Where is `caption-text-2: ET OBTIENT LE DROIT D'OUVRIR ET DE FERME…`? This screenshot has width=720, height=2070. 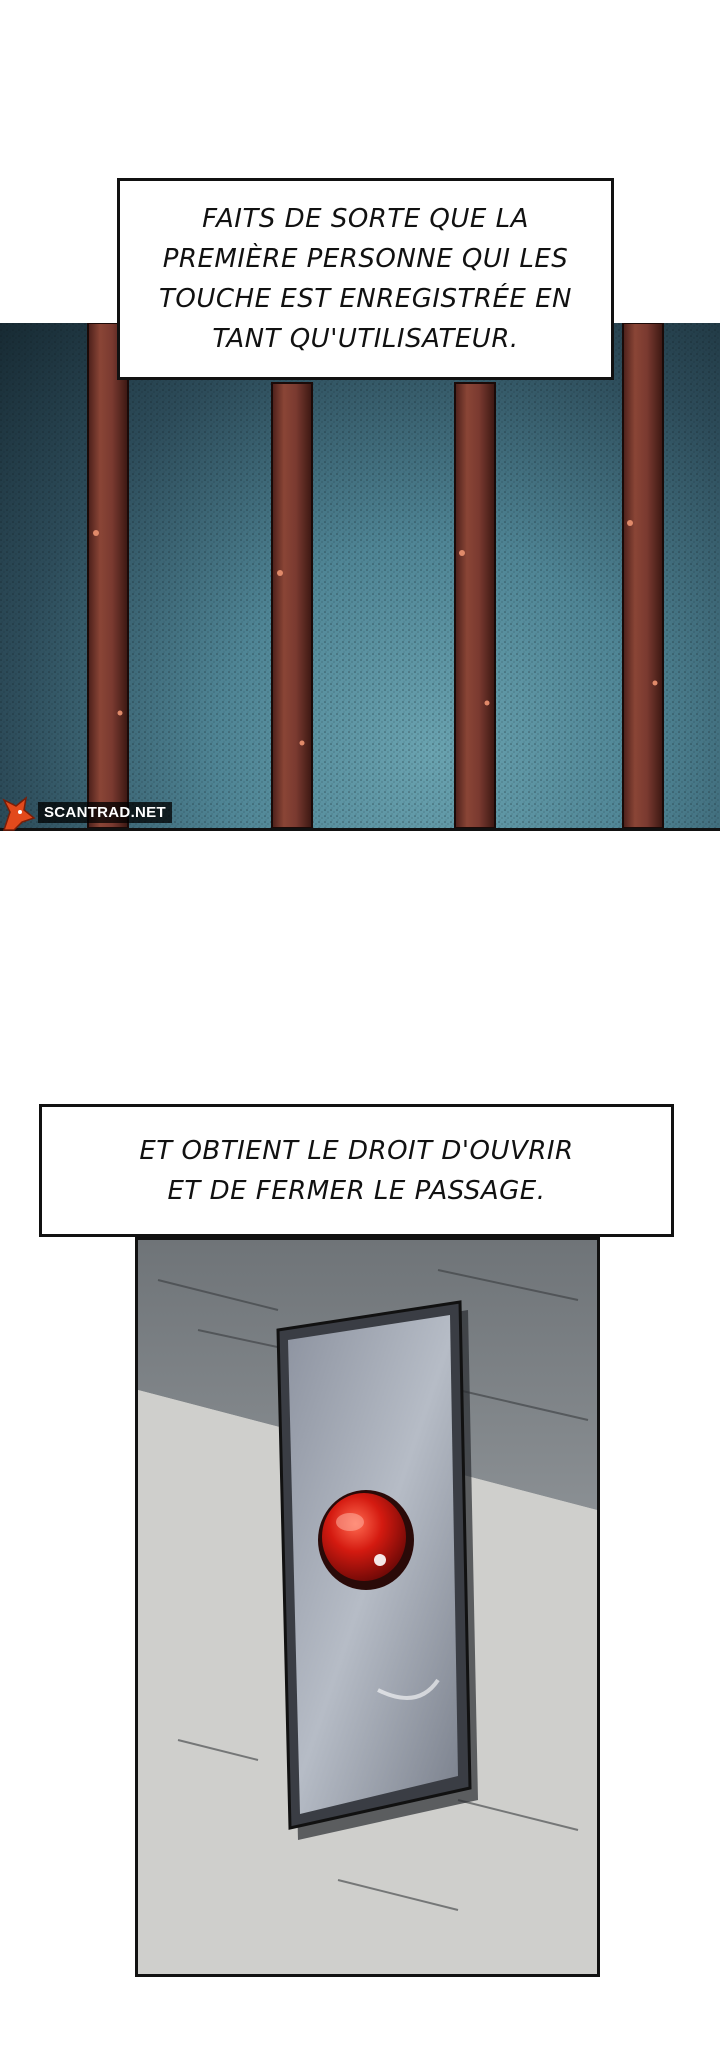
caption-text-2: ET OBTIENT LE DROIT D'OUVRIR ET DE FERME… is located at coordinates (356, 1170).